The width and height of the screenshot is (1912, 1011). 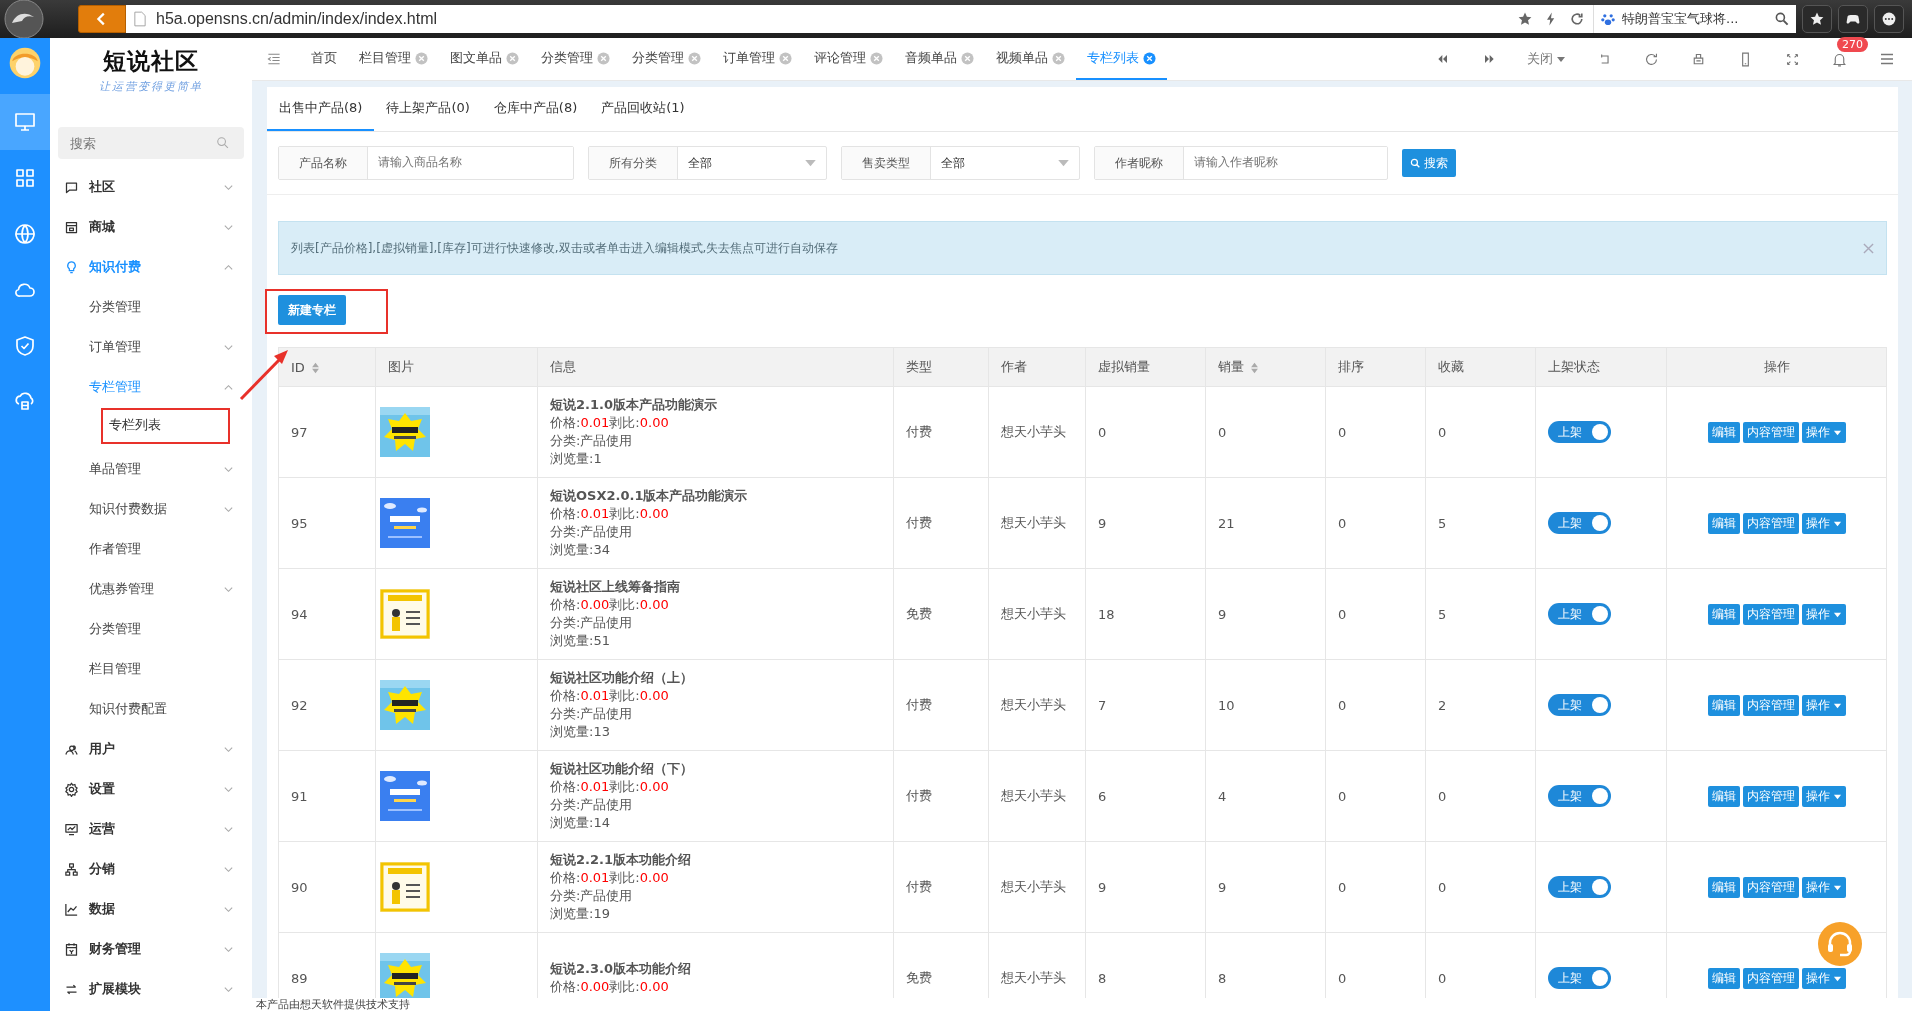 What do you see at coordinates (643, 109) in the screenshot?
I see `product-tab: 产品回收站(1)` at bounding box center [643, 109].